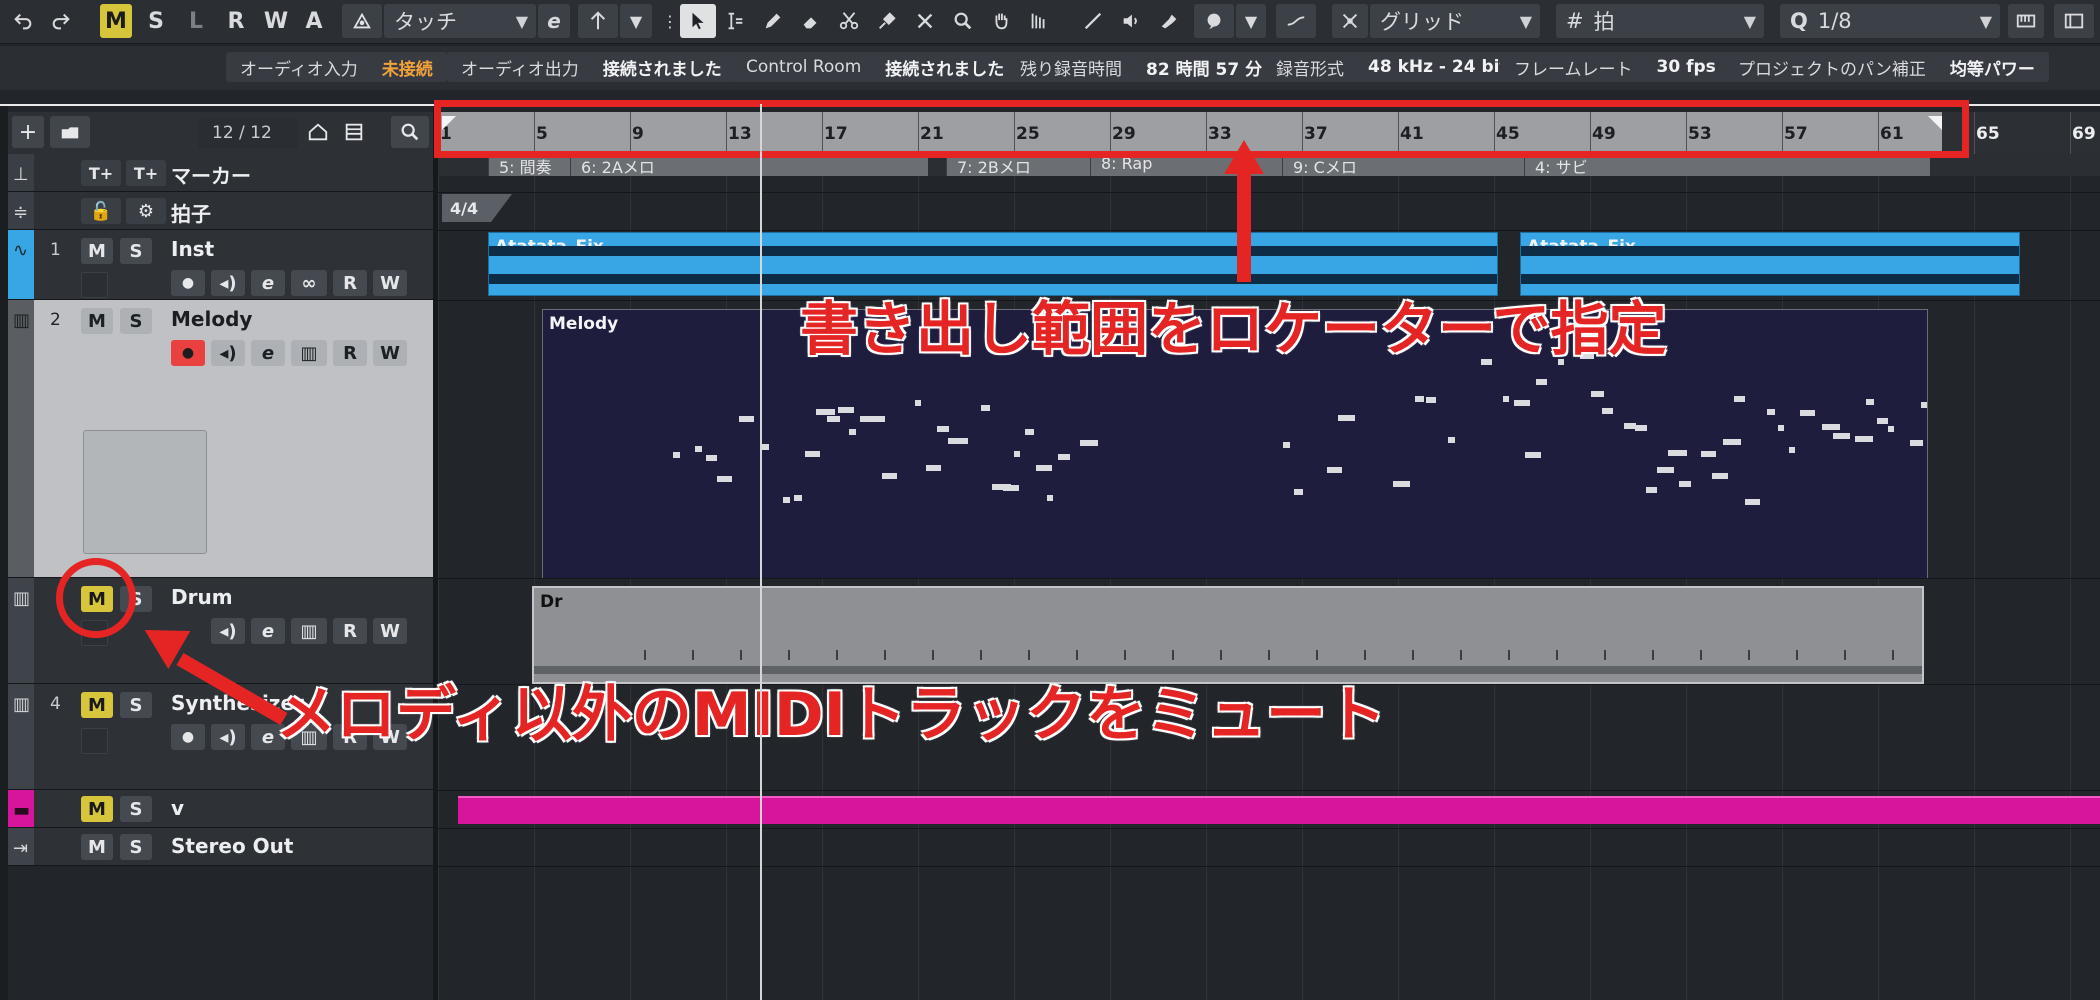  I want to click on track-inst: ∿ 1 M S Inst ● ◂) e ∞ R W, so click(220, 265).